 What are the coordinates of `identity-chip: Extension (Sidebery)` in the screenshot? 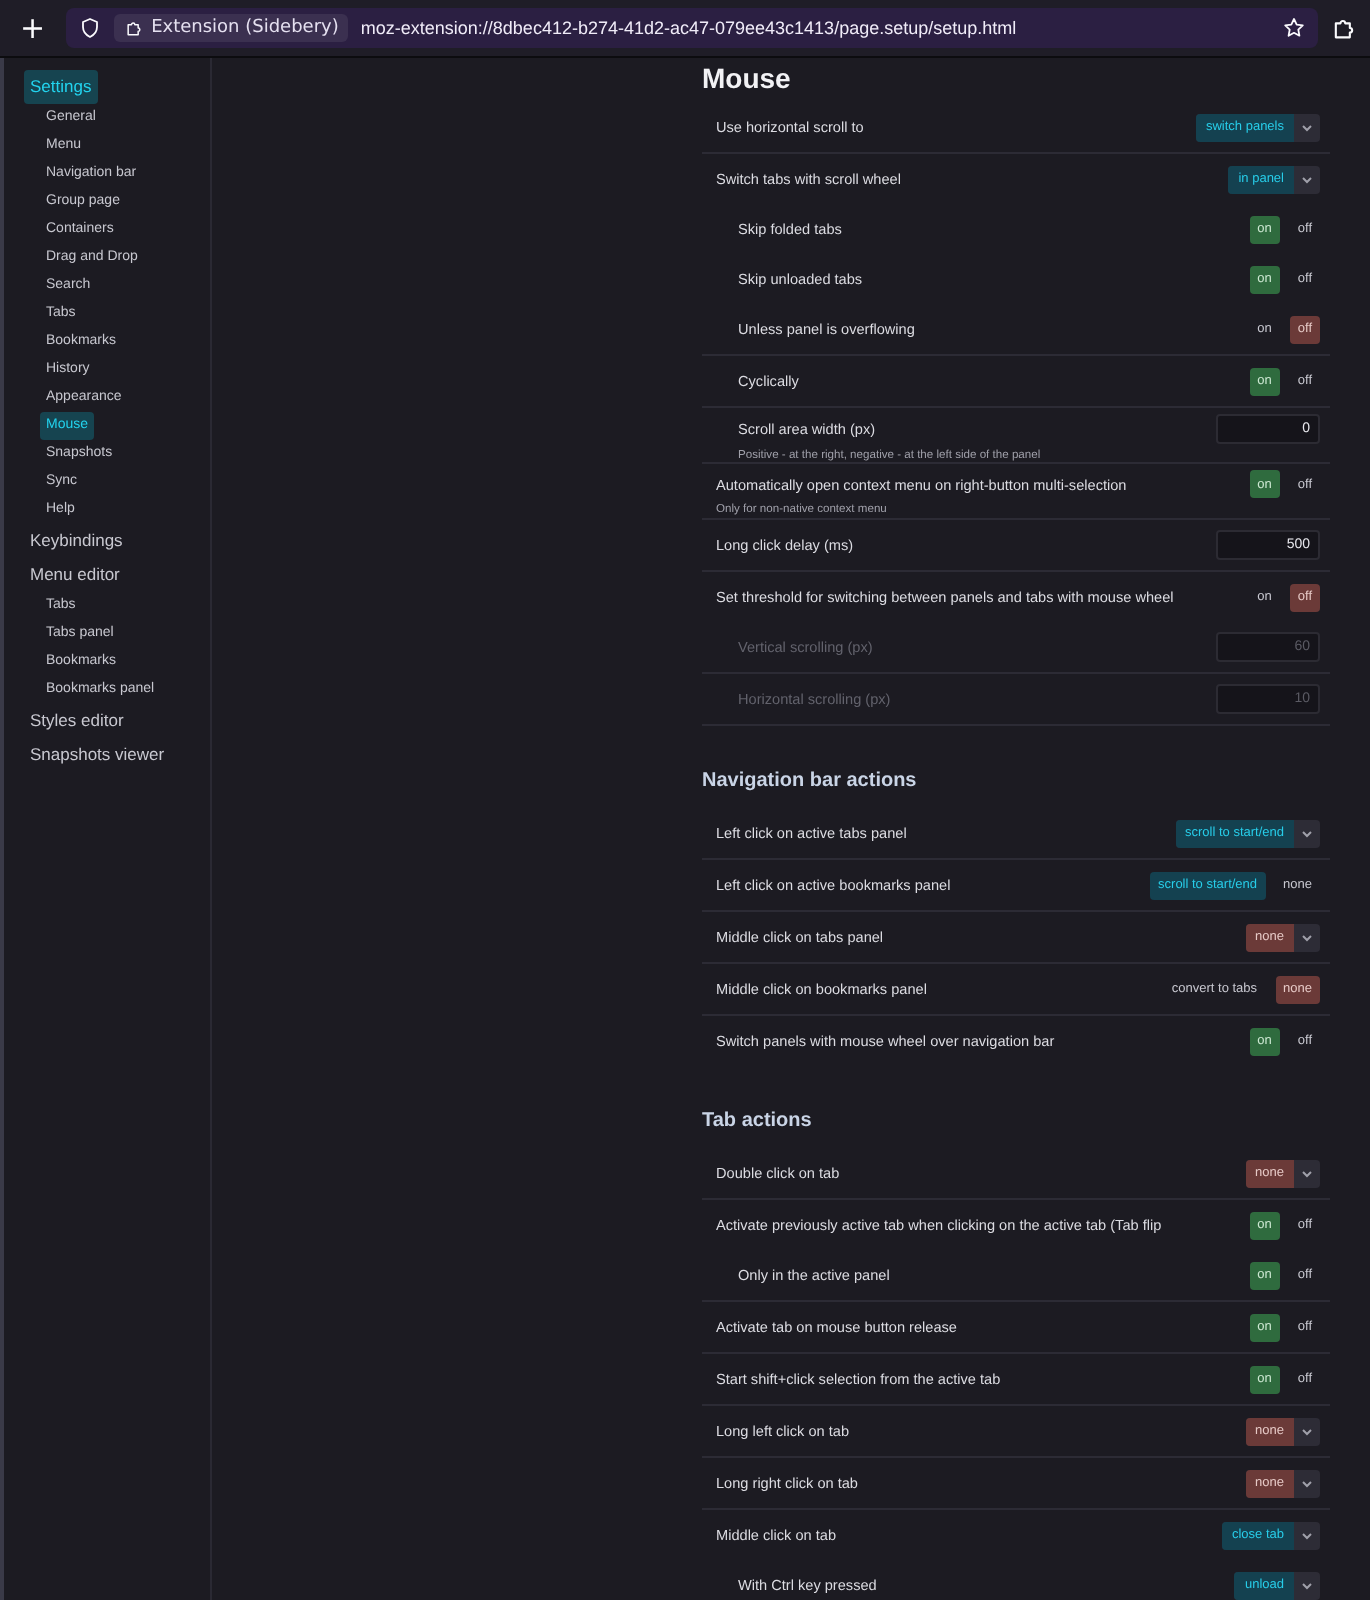 It's located at (231, 28).